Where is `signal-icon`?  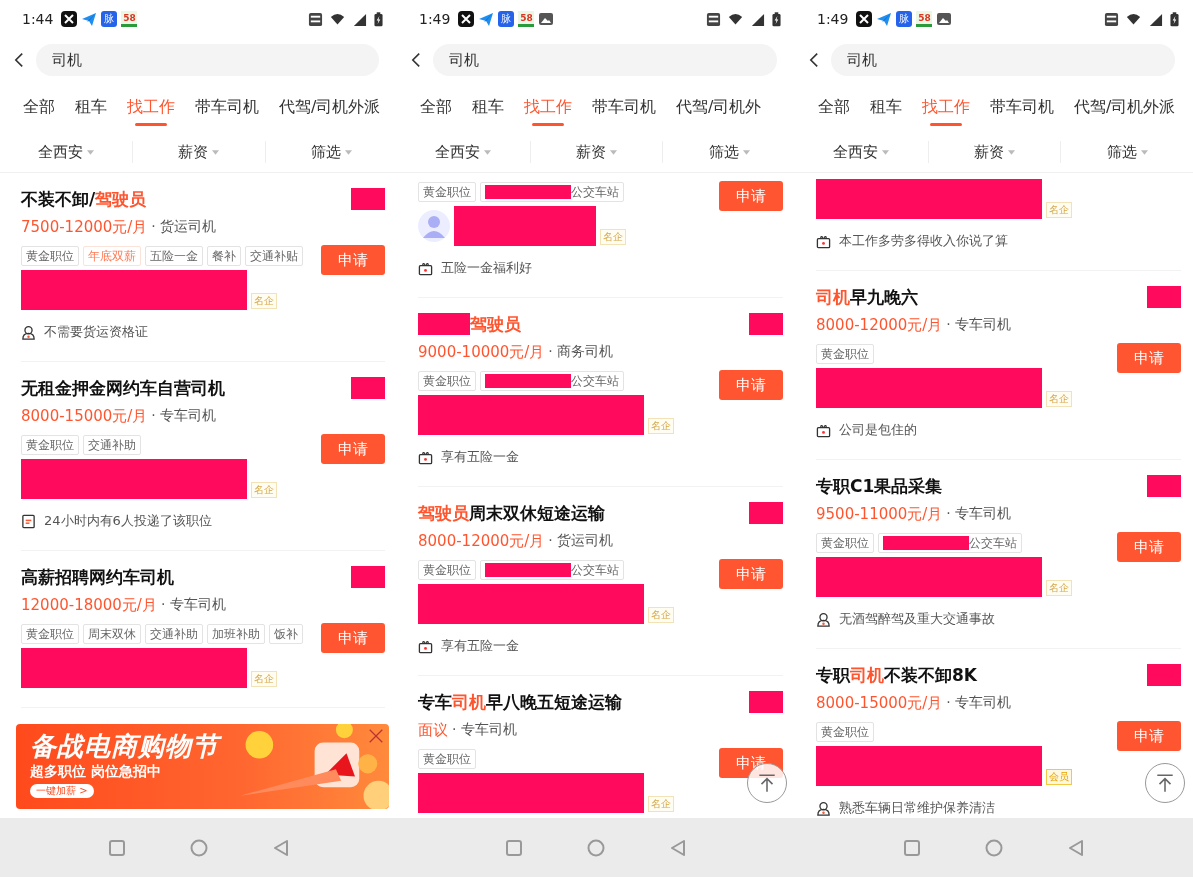
signal-icon is located at coordinates (1155, 19).